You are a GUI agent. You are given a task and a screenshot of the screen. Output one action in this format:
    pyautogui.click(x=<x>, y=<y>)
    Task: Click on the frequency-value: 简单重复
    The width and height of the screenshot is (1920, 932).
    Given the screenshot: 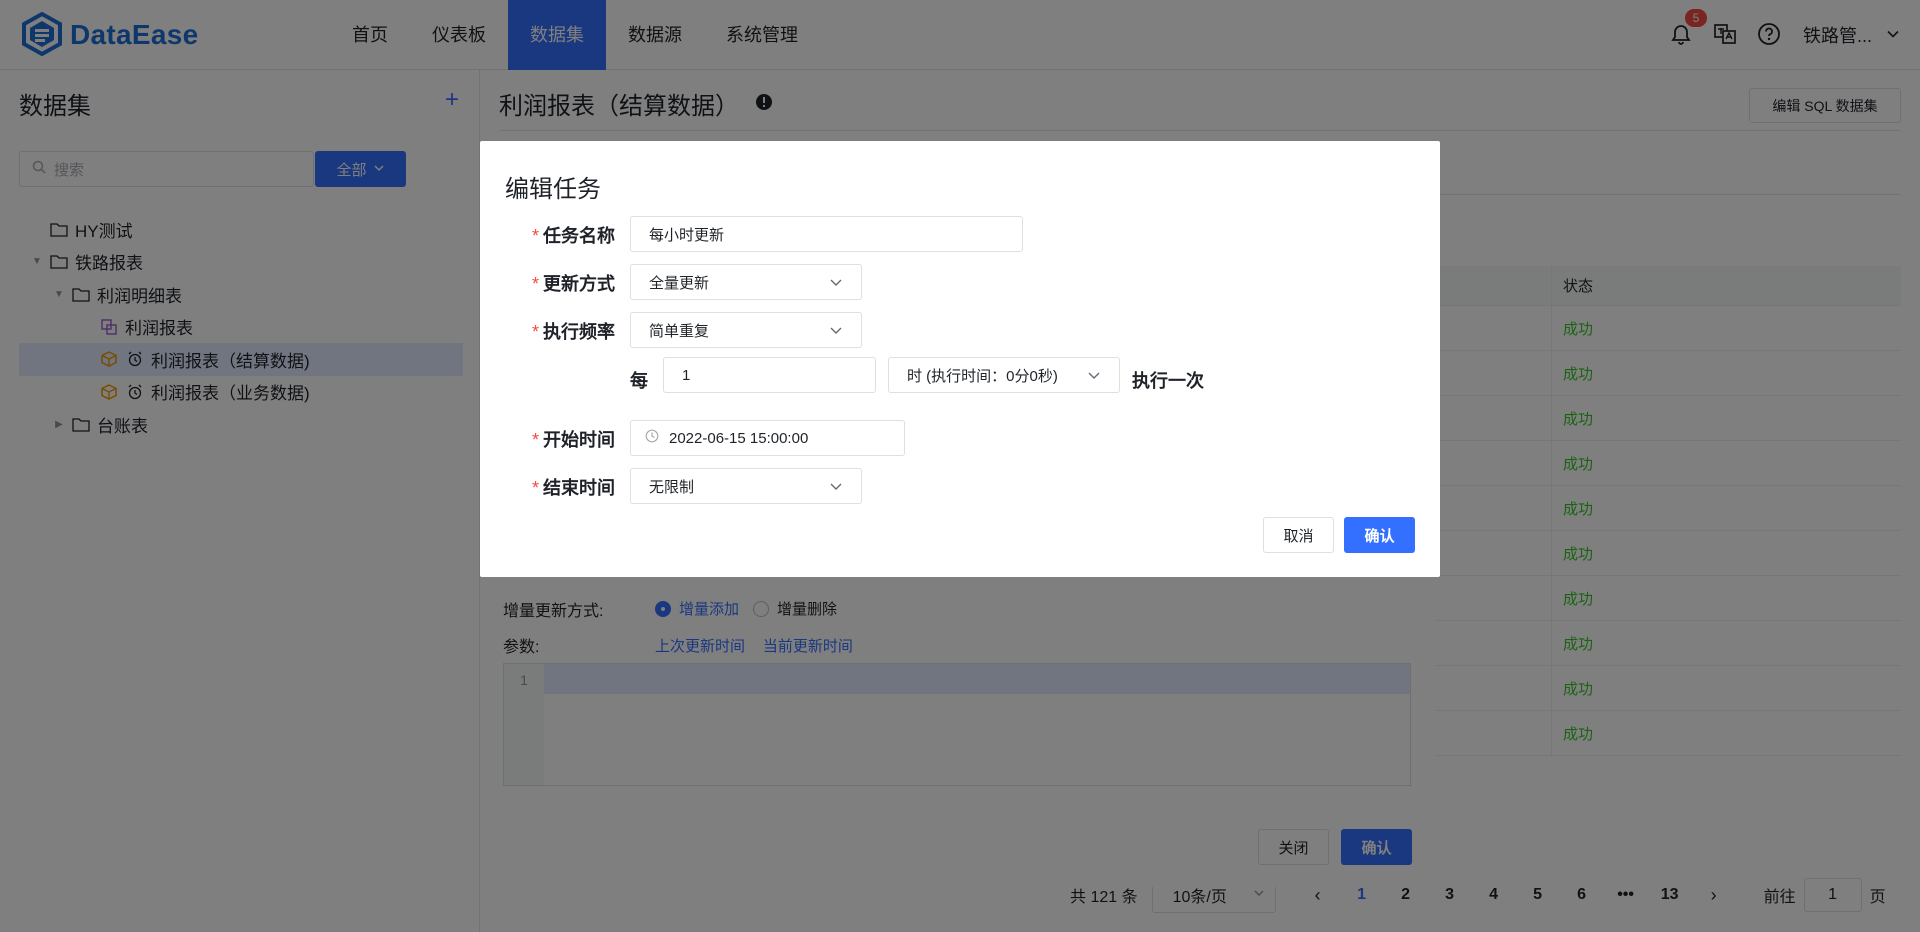 What is the action you would take?
    pyautogui.click(x=679, y=331)
    